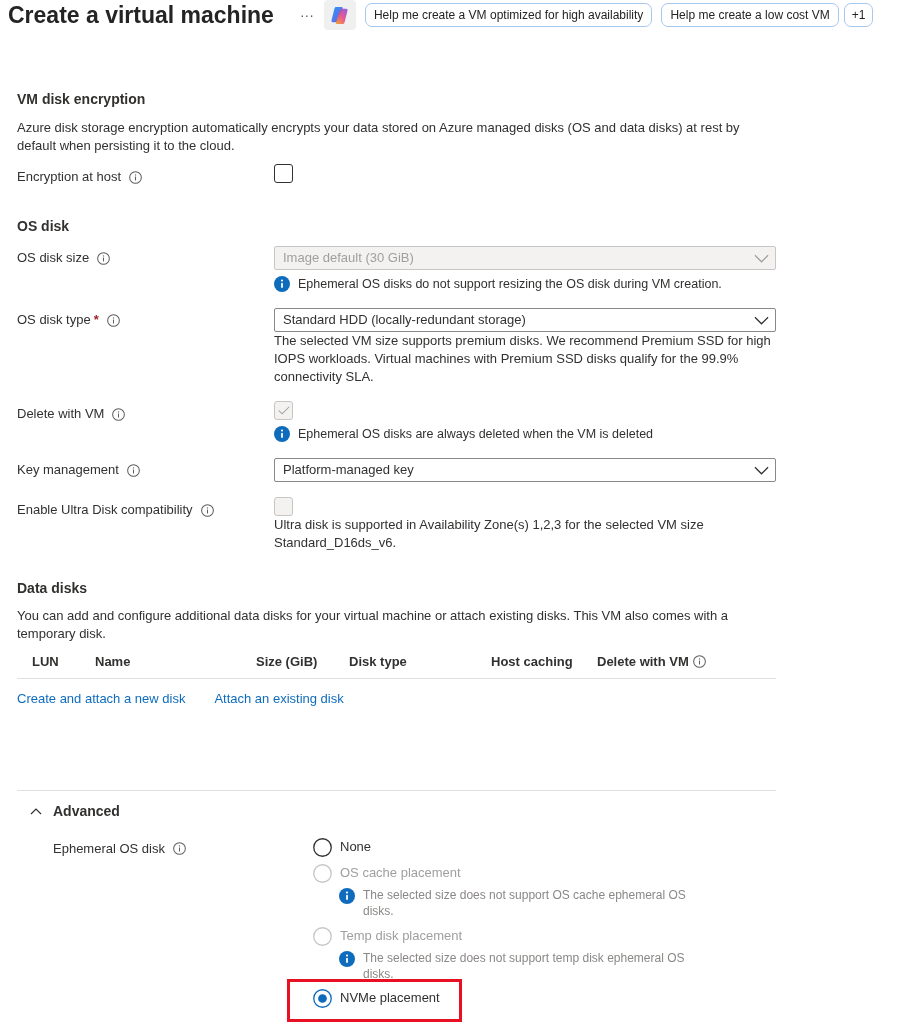 The height and width of the screenshot is (1024, 908). I want to click on more-suggestions-chip: +1, so click(858, 15).